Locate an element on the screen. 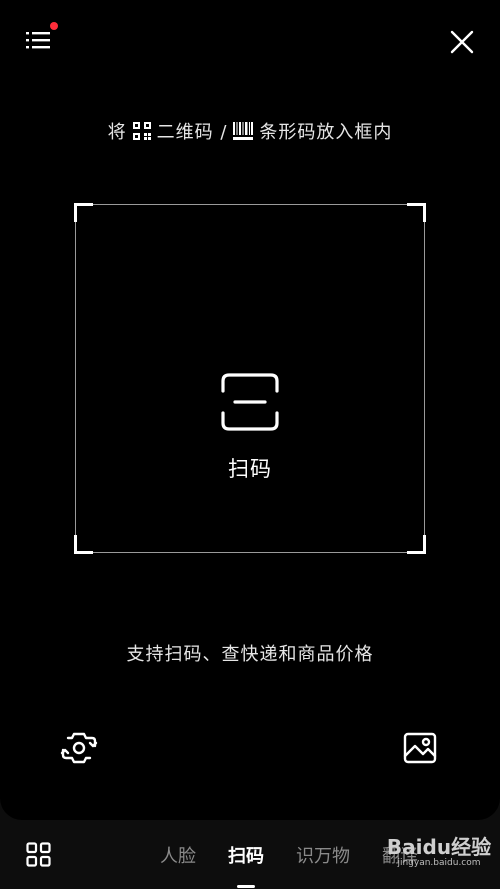 The width and height of the screenshot is (500, 889). barcode-label: 条形码放入框内 is located at coordinates (326, 132).